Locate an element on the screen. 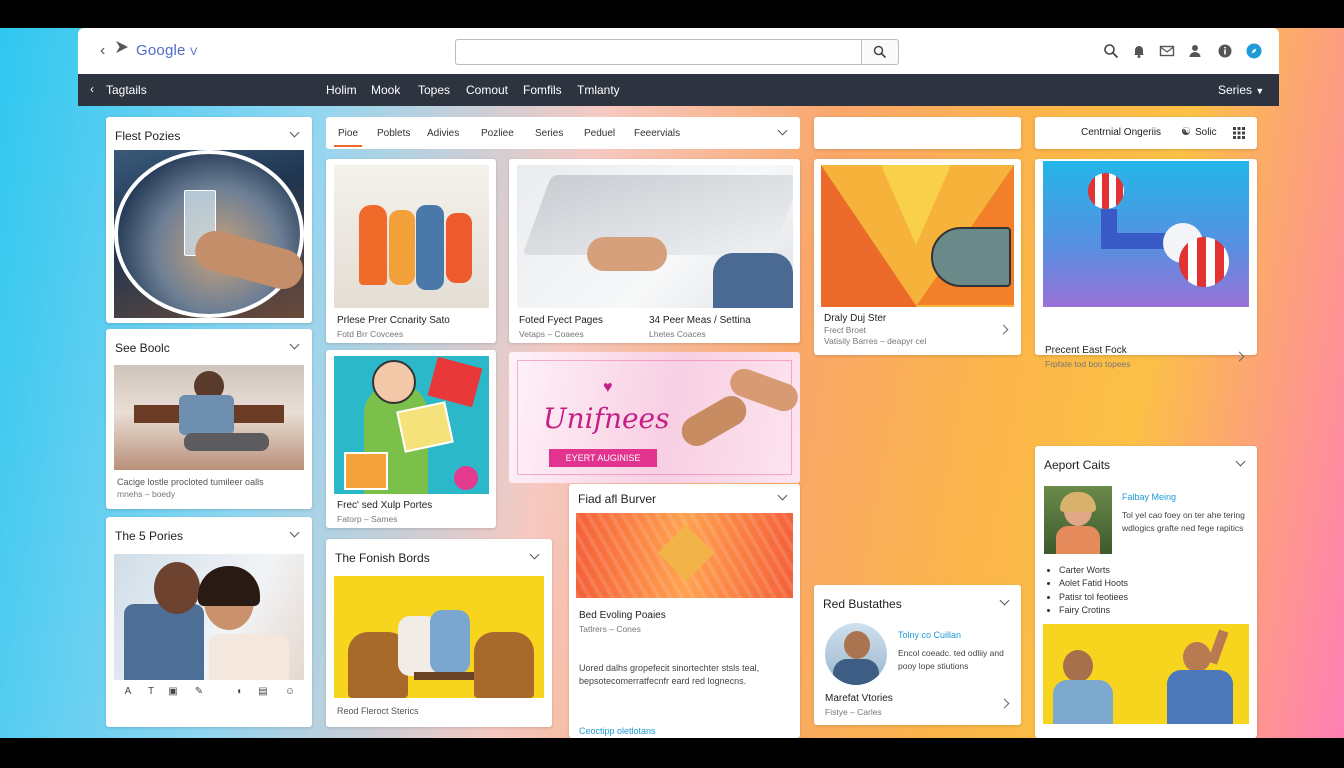  bell-icon is located at coordinates (1139, 51).